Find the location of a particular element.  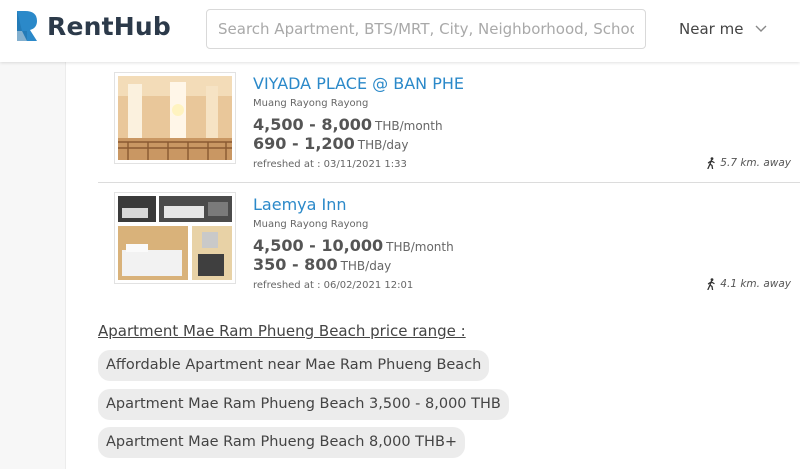

top-header: RentHub Near me is located at coordinates (400, 31).